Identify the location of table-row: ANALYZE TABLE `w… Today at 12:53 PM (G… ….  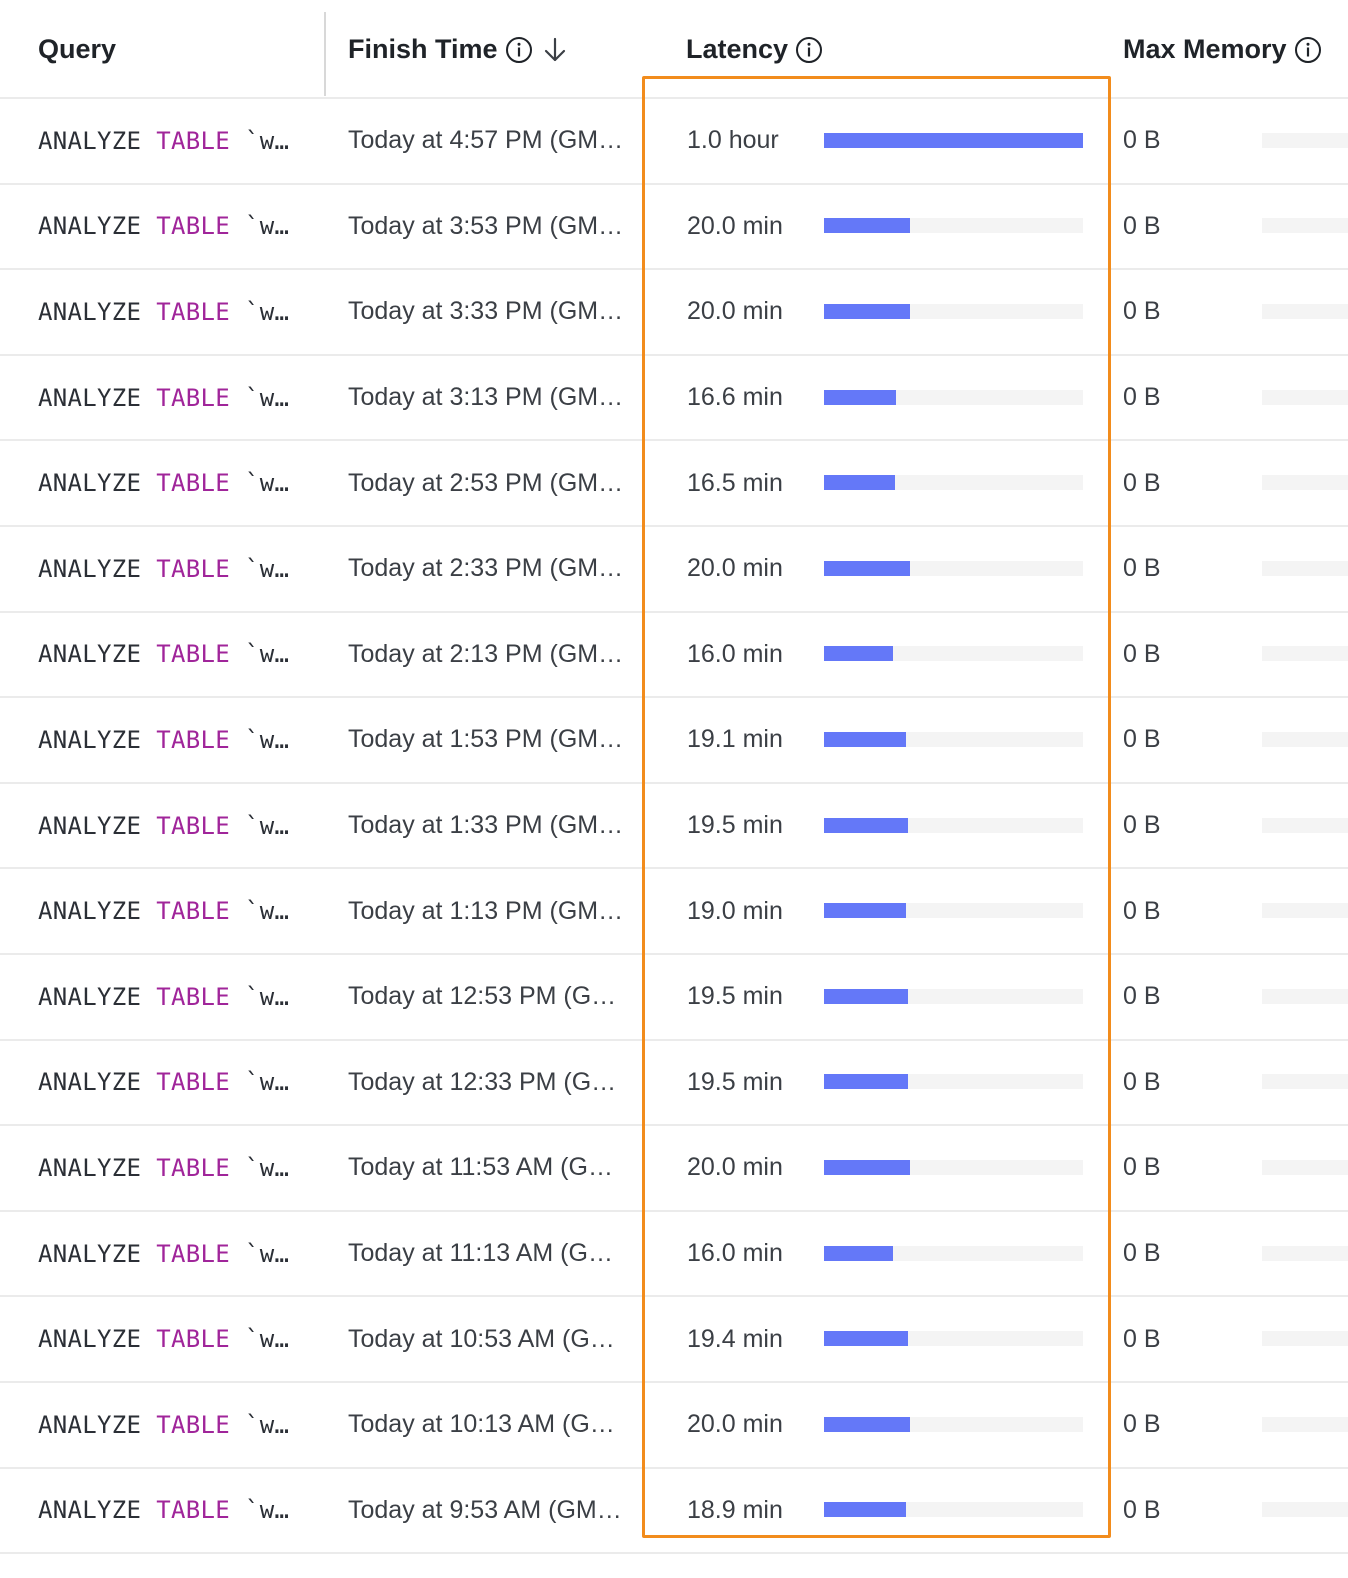
(674, 998).